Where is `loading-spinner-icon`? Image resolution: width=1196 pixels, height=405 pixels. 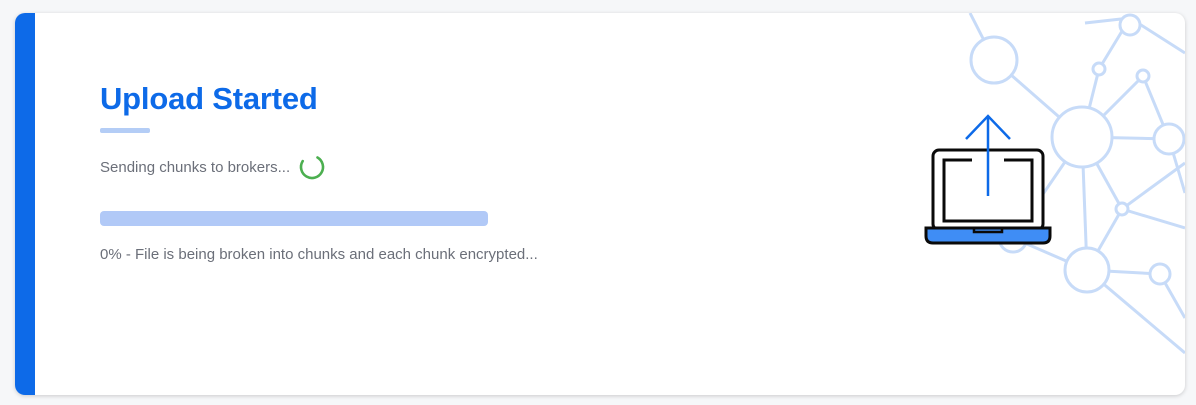 loading-spinner-icon is located at coordinates (312, 167).